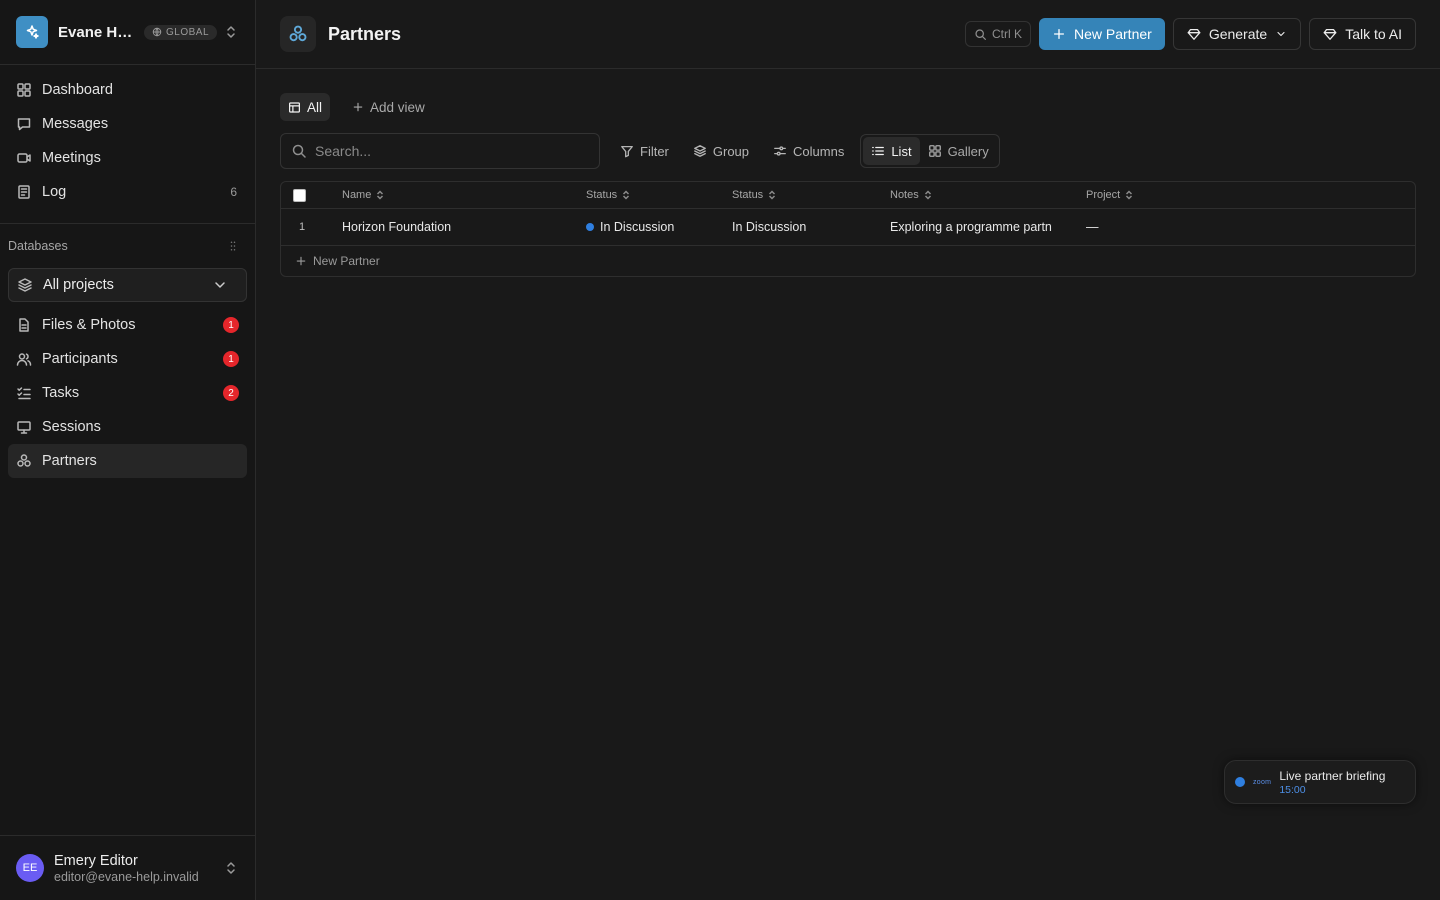 This screenshot has height=900, width=1440. I want to click on user-email: editor@evane-help.invalid, so click(126, 876).